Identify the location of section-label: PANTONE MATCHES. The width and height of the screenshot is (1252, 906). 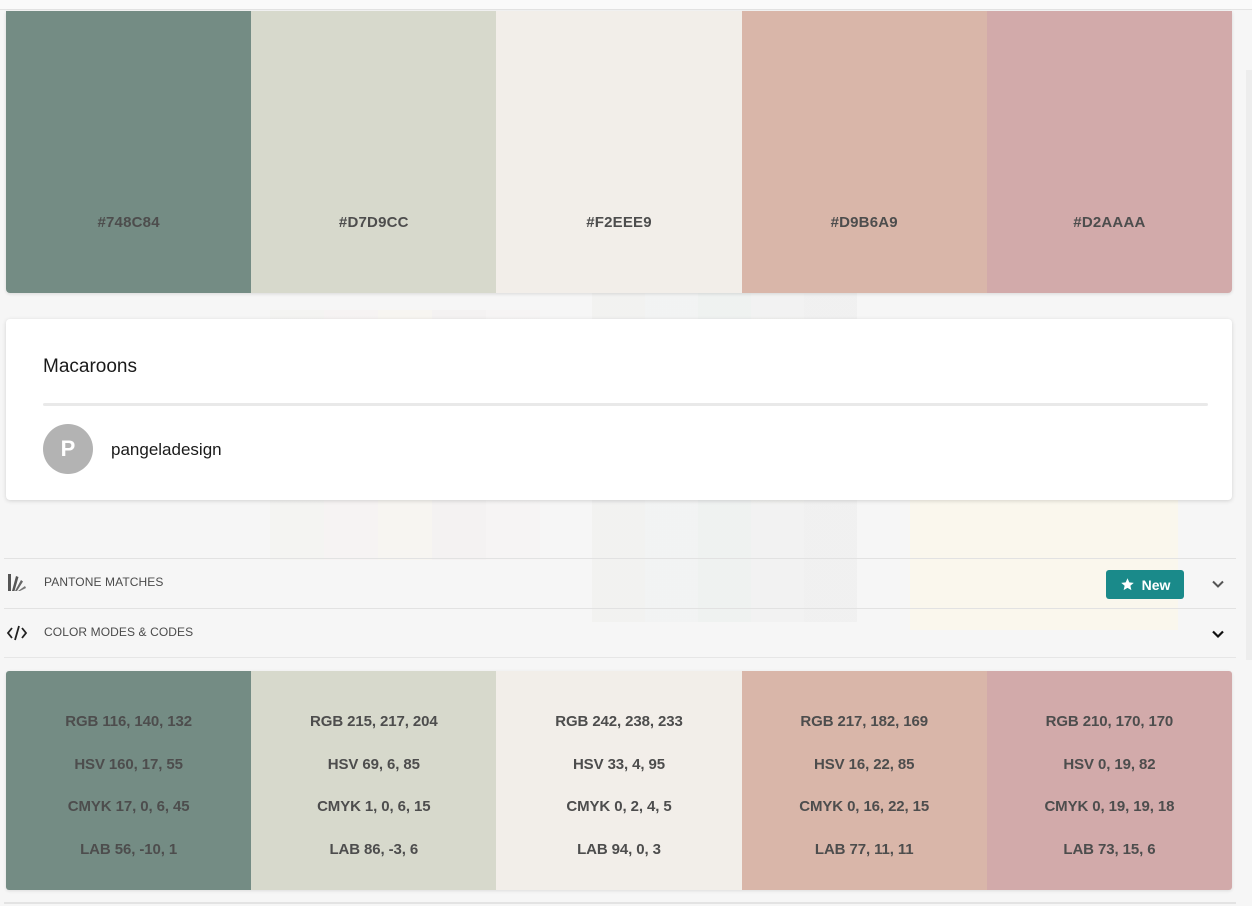
(104, 582).